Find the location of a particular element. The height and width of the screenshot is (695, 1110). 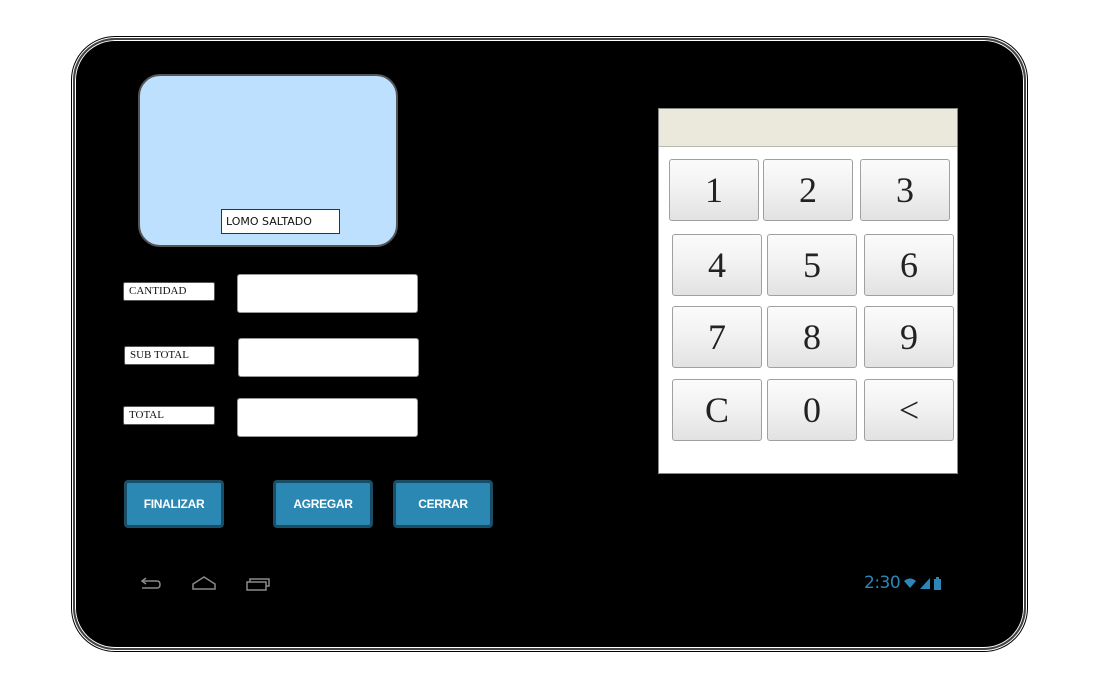

total-input is located at coordinates (327, 417).